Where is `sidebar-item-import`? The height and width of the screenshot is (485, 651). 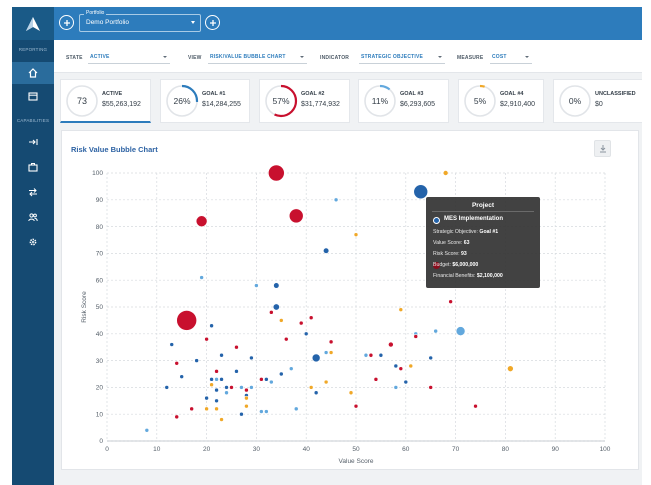
sidebar-item-import is located at coordinates (33, 142).